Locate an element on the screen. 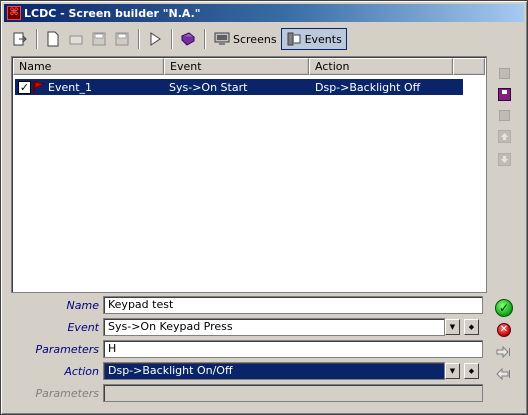 The image size is (528, 415). row-checkbox: ✓ is located at coordinates (24, 87).